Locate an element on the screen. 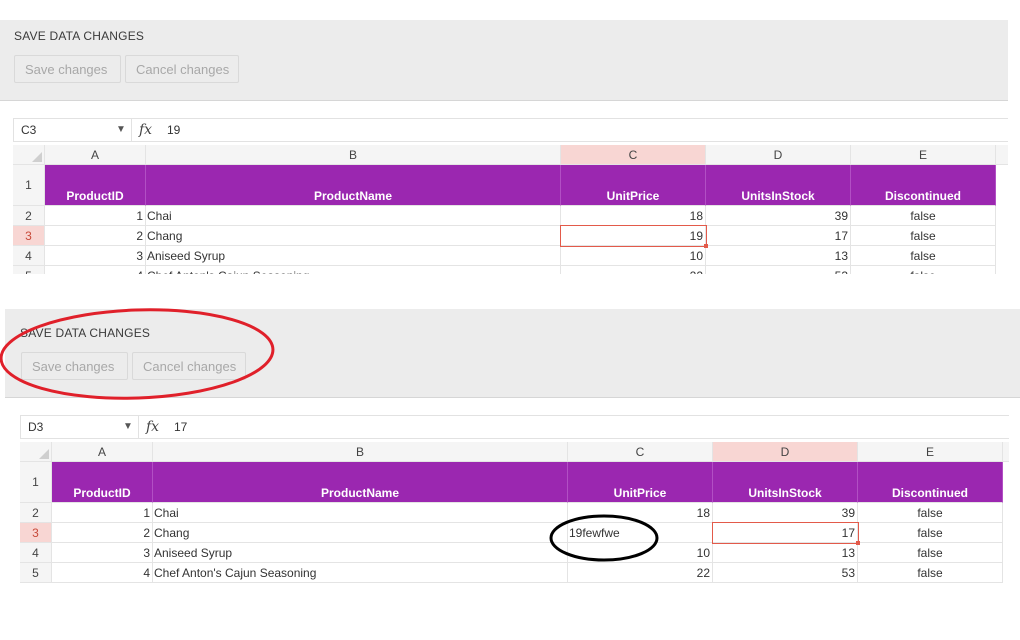 The width and height of the screenshot is (1020, 640). bottom-header-unitprice: UnitPrice is located at coordinates (640, 482).